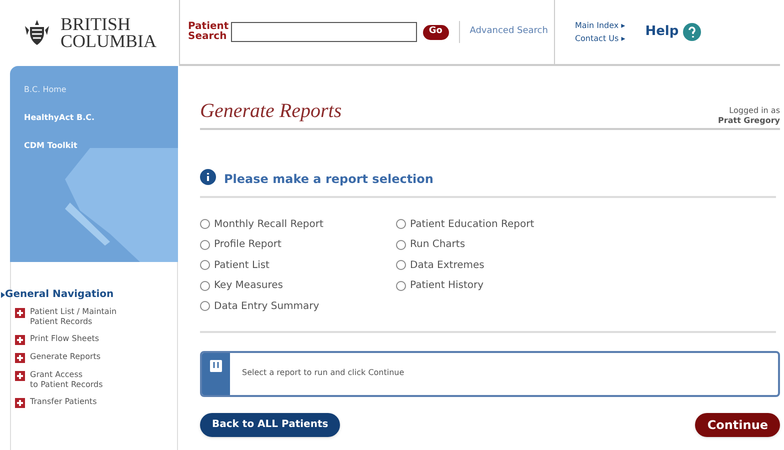 The height and width of the screenshot is (450, 784). What do you see at coordinates (108, 33) in the screenshot?
I see `logo-text: BRITISH COLUMBIA` at bounding box center [108, 33].